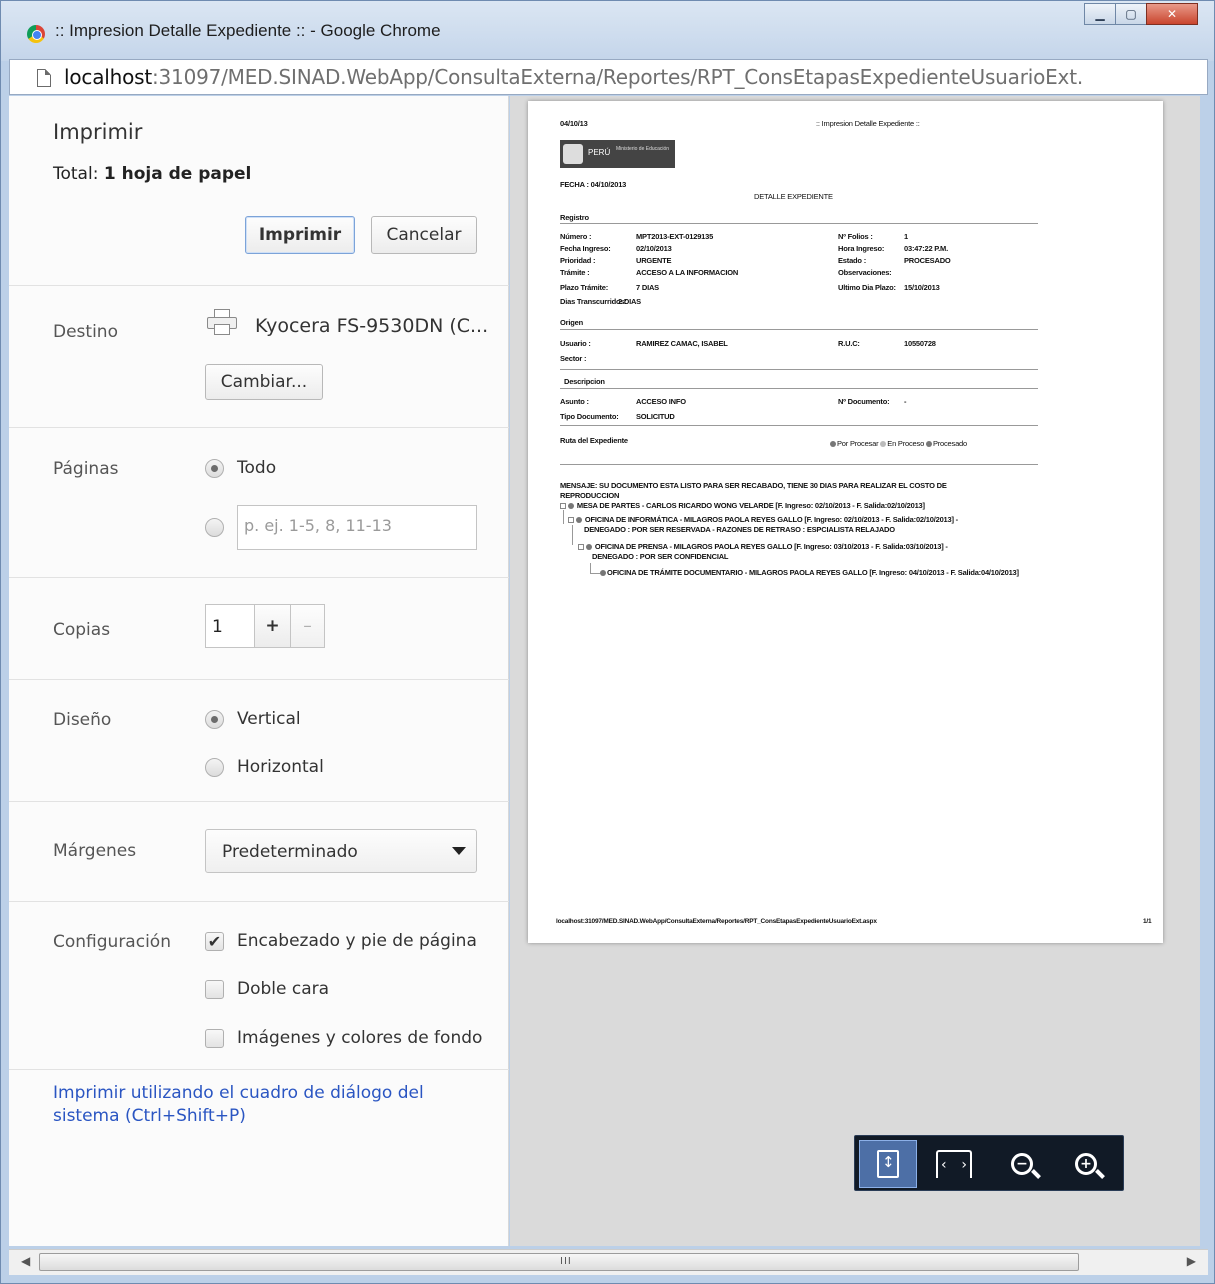 This screenshot has width=1215, height=1284. I want to click on section-descripcion: Descripcion, so click(584, 381).